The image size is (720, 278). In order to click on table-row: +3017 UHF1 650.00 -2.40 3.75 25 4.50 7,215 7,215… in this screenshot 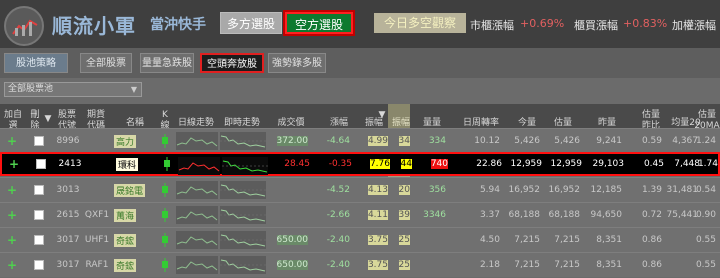, I will do `click(360, 239)`.